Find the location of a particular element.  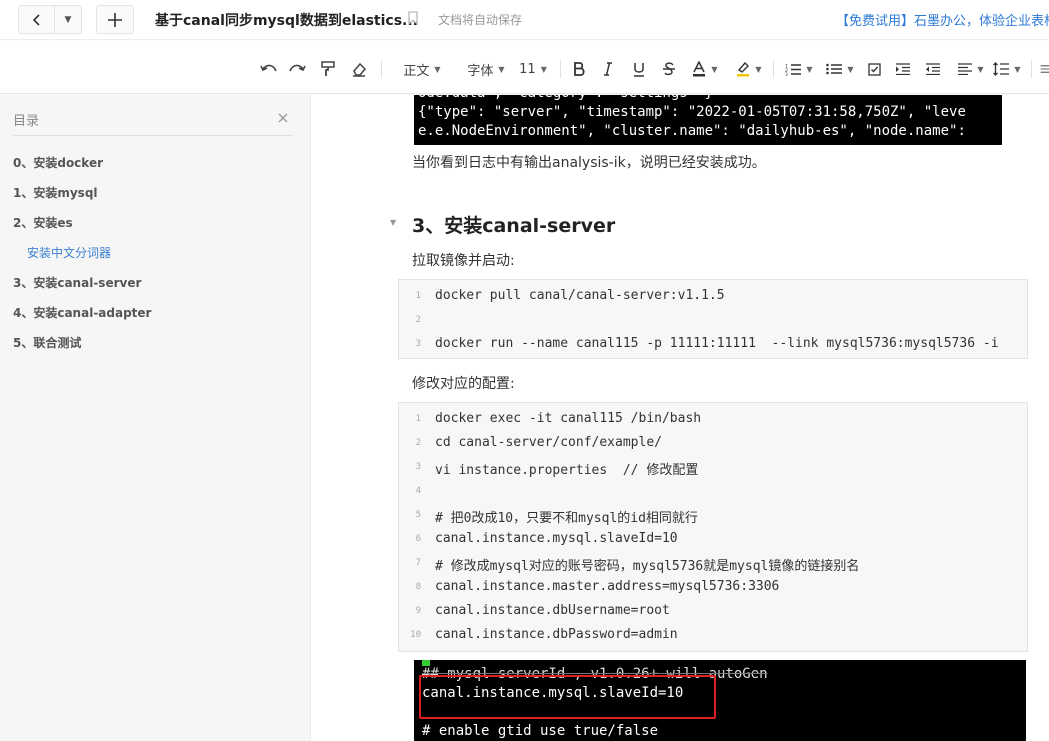

success-paragraph: 当你看到日志中有输出analysis-ik，说明已经安装成功。 is located at coordinates (589, 163).